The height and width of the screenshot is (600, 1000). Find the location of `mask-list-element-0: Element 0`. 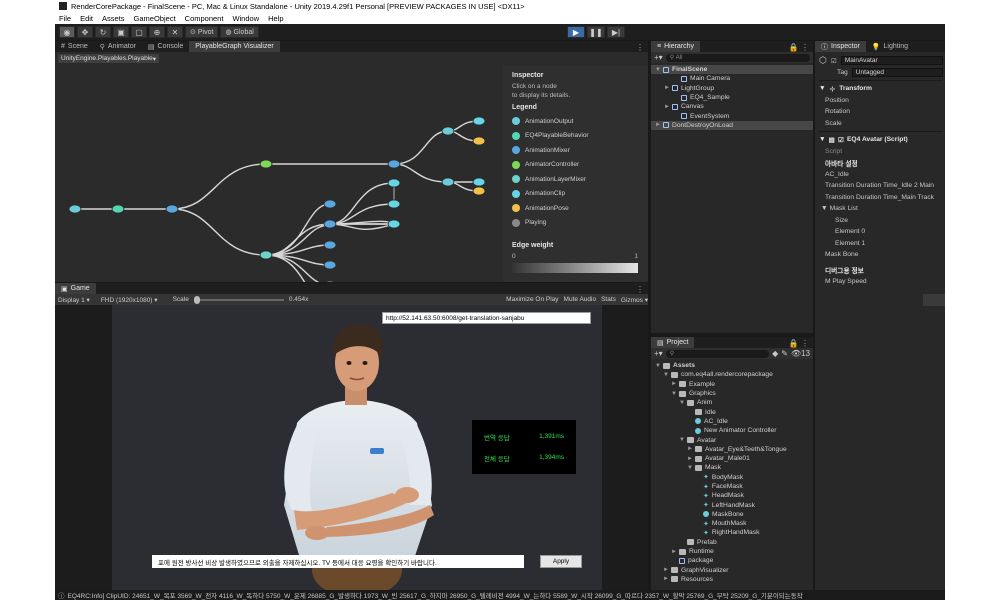

mask-list-element-0: Element 0 is located at coordinates (881, 232).